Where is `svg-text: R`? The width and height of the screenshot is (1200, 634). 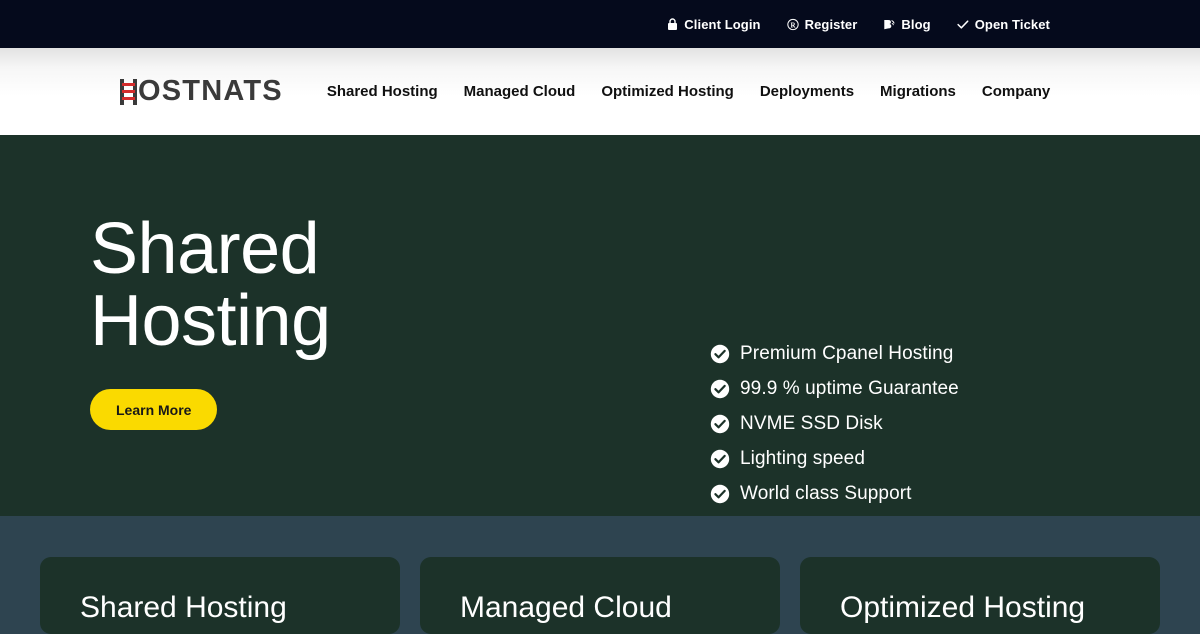 svg-text: R is located at coordinates (793, 25).